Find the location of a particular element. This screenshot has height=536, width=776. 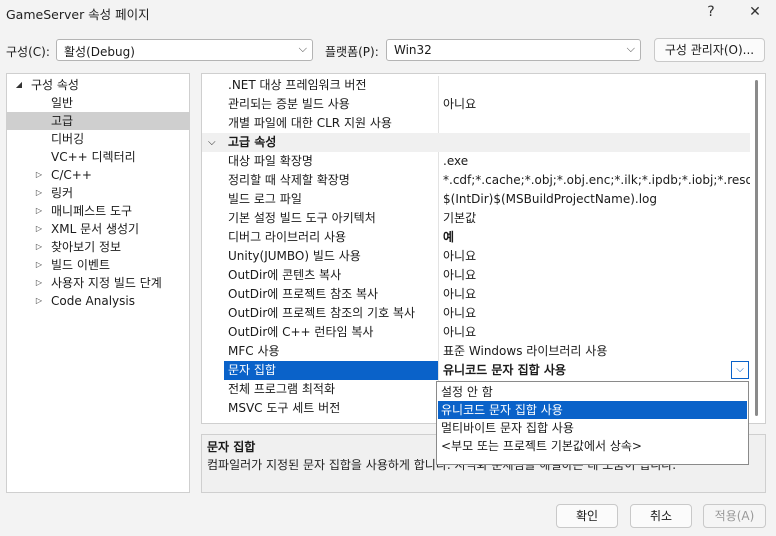

tree-root-label: 구성 속성 is located at coordinates (55, 85).